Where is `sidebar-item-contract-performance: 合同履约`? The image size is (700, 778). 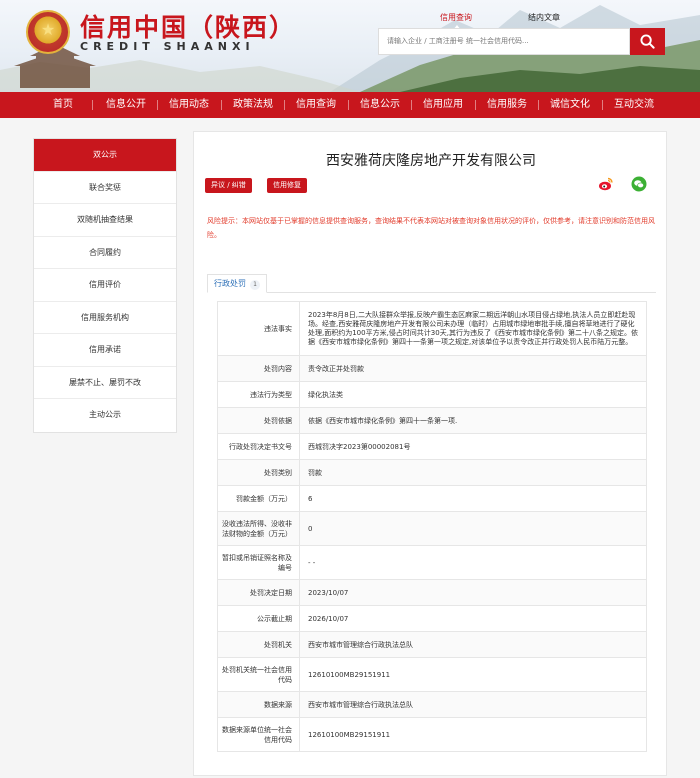
sidebar-item-contract-performance: 合同履约 is located at coordinates (105, 253).